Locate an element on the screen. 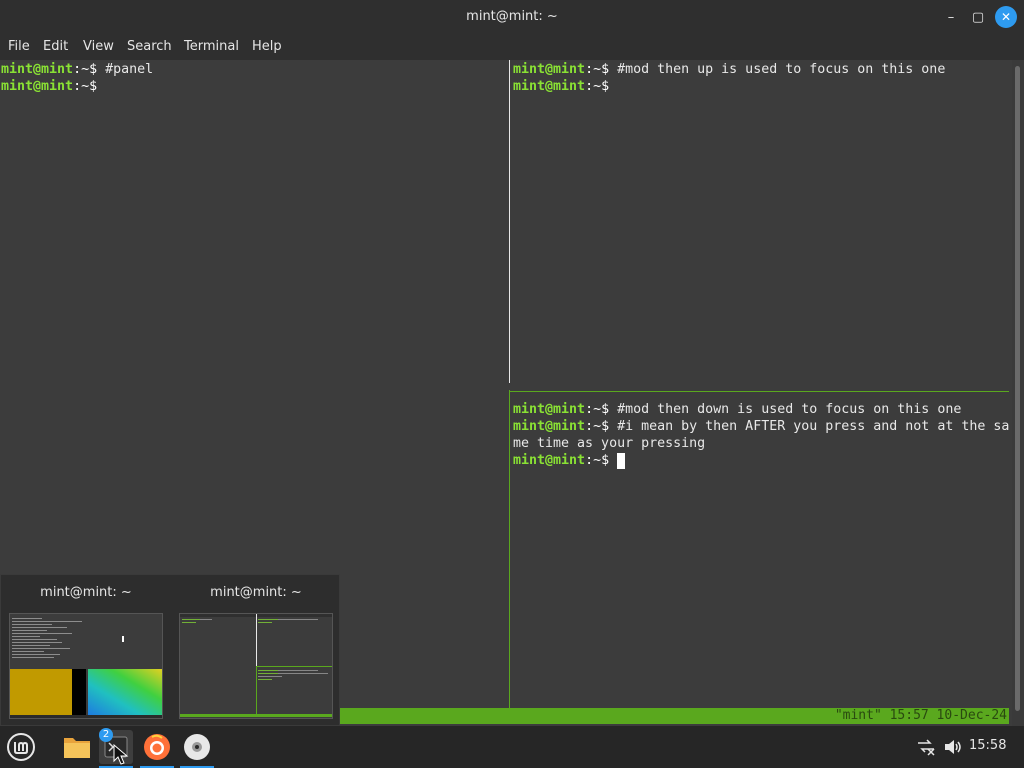 The width and height of the screenshot is (1024, 768). network-disconnected-icon is located at coordinates (926, 747).